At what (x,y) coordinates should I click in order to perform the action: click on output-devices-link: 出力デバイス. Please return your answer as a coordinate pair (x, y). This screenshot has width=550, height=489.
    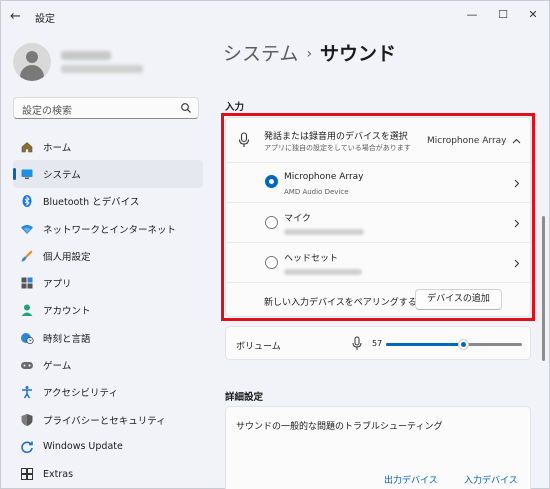
    Looking at the image, I should click on (411, 479).